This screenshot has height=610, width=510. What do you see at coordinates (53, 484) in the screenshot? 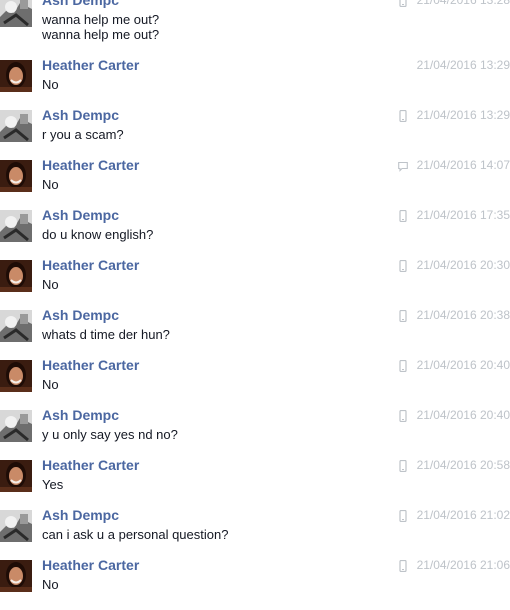
I see `message-text: Yes` at bounding box center [53, 484].